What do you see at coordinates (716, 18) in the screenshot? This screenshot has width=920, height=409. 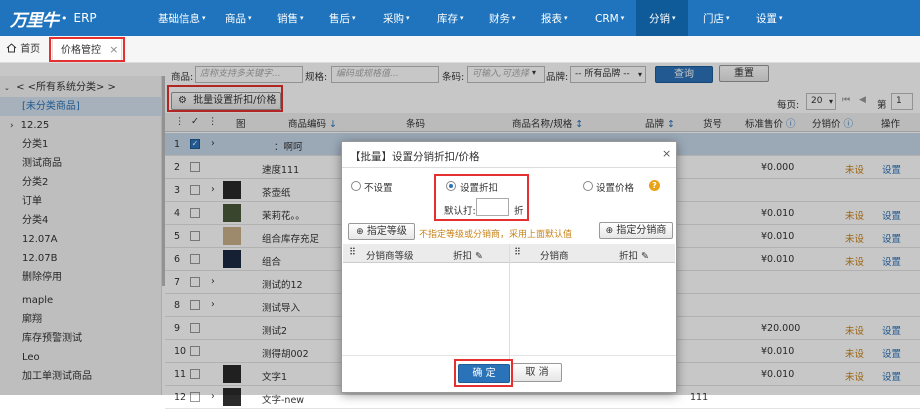 I see `nav-item-store: 门店 ▾` at bounding box center [716, 18].